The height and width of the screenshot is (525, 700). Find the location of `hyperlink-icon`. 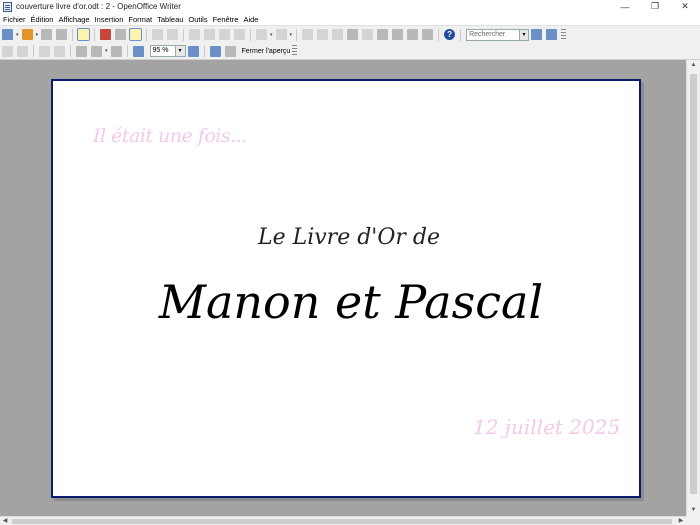

hyperlink-icon is located at coordinates (308, 34).